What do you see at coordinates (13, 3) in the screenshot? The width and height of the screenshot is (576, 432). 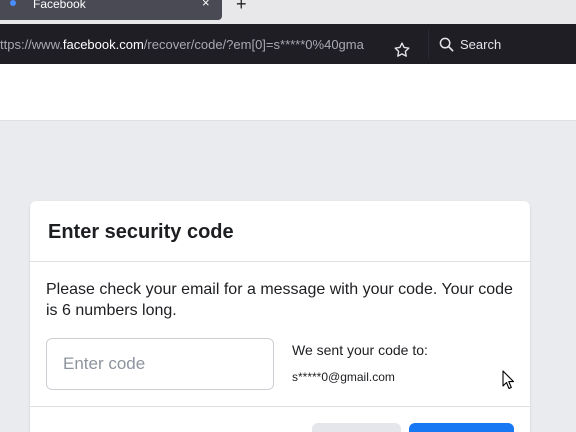 I see `facebook-favicon-icon` at bounding box center [13, 3].